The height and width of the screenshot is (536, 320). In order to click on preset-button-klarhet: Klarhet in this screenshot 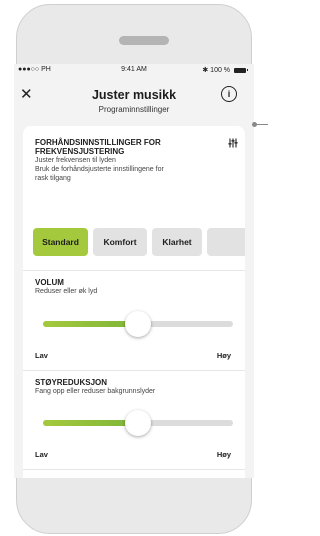, I will do `click(177, 242)`.